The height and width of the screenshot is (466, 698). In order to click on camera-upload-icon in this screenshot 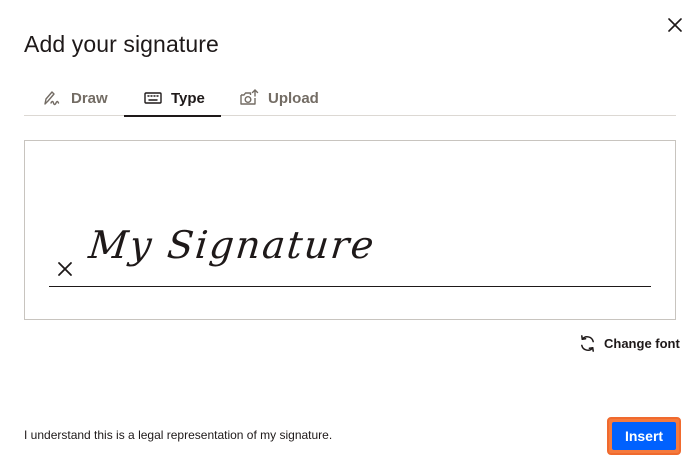, I will do `click(249, 97)`.